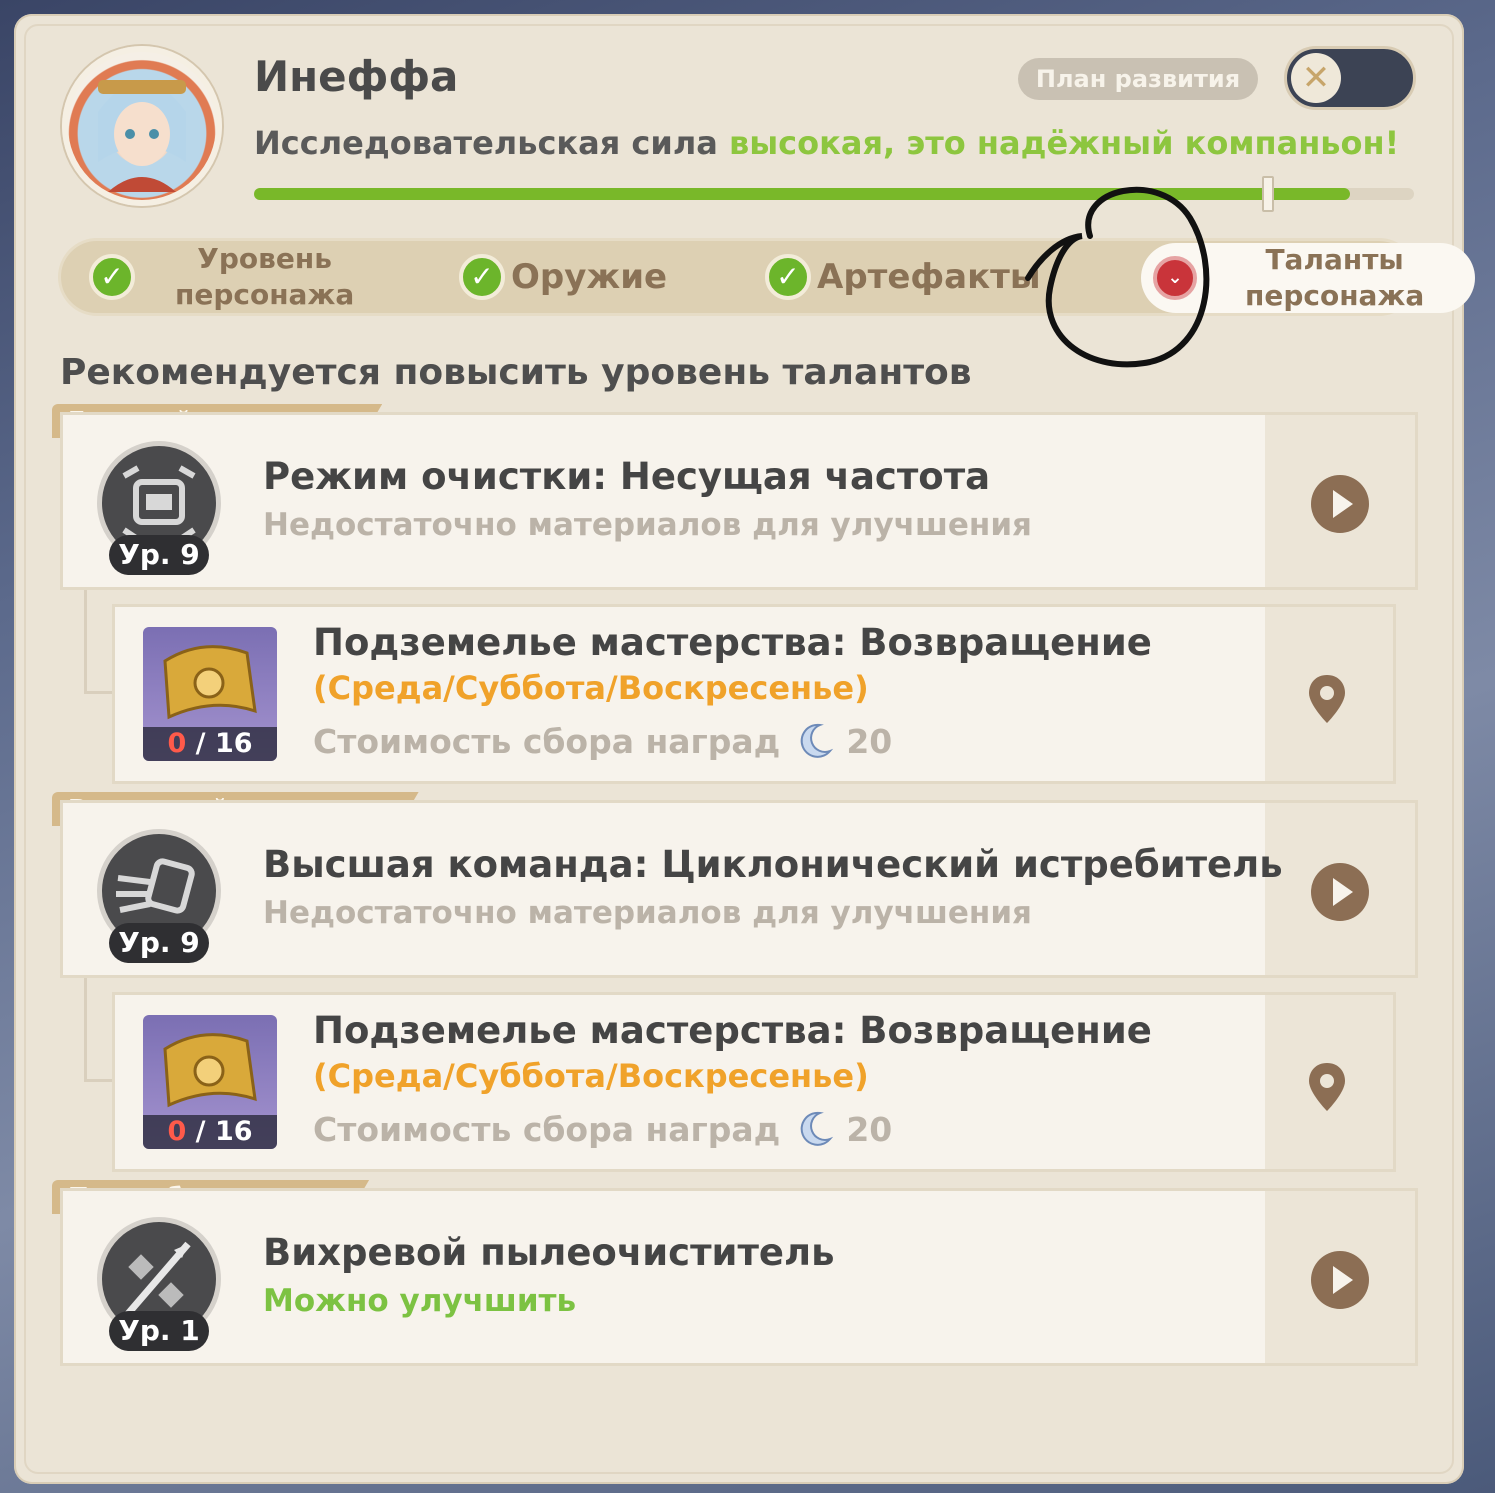 Image resolution: width=1495 pixels, height=1493 pixels. Describe the element at coordinates (1138, 79) in the screenshot. I see `development-plan-button: План развития` at that location.